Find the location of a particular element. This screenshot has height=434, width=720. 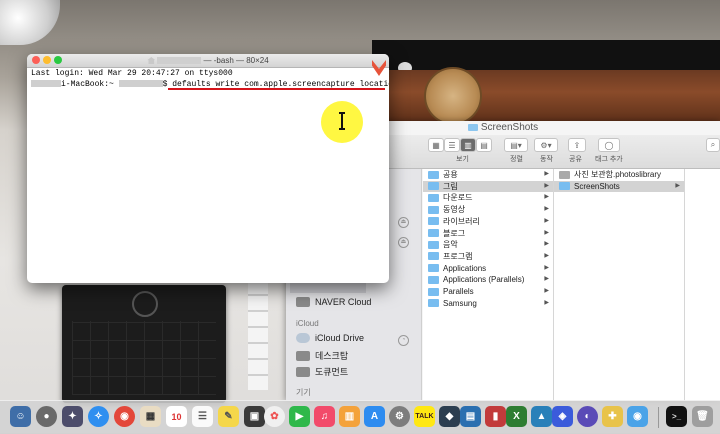

close-button is located at coordinates (36, 60).